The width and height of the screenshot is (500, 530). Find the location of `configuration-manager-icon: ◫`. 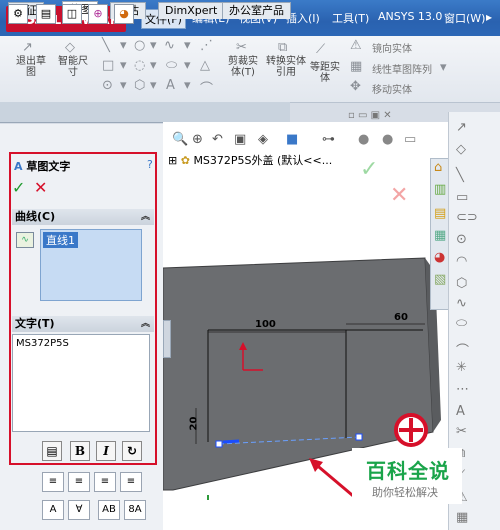

configuration-manager-icon: ◫ is located at coordinates (72, 14).